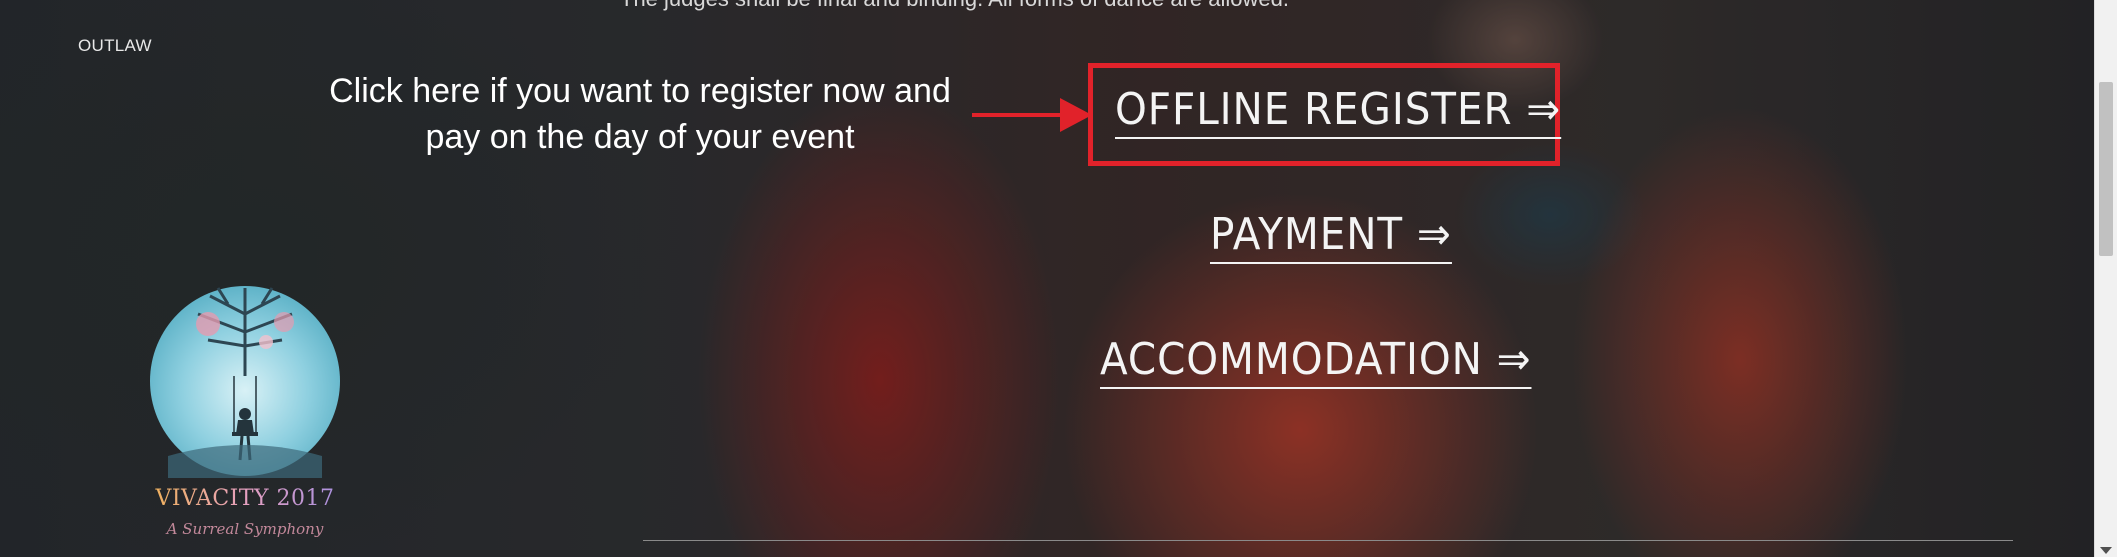 The width and height of the screenshot is (2117, 557). Describe the element at coordinates (1338, 111) in the screenshot. I see `offline-register-link: OFFLINE REGISTER ⇒` at that location.